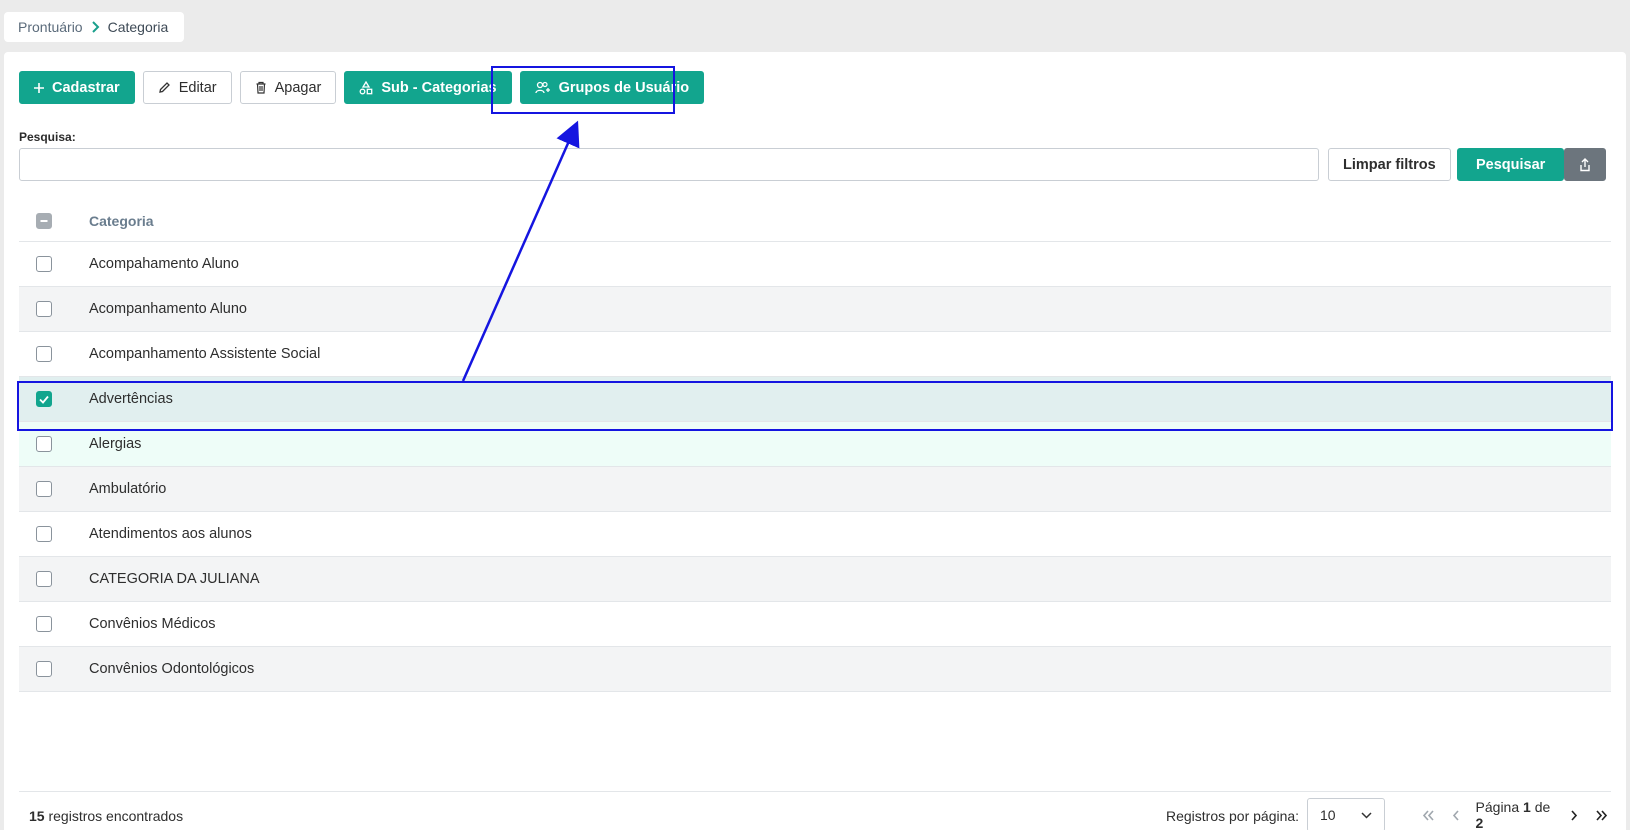  What do you see at coordinates (86, 87) in the screenshot?
I see `cadastrar-label: Cadastrar` at bounding box center [86, 87].